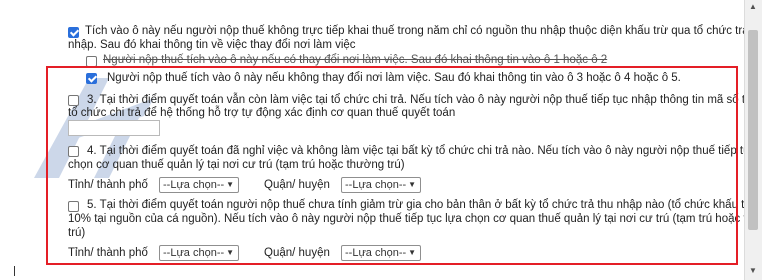 This screenshot has height=280, width=762. Describe the element at coordinates (753, 271) in the screenshot. I see `scroll-down-icon: ▼` at that location.